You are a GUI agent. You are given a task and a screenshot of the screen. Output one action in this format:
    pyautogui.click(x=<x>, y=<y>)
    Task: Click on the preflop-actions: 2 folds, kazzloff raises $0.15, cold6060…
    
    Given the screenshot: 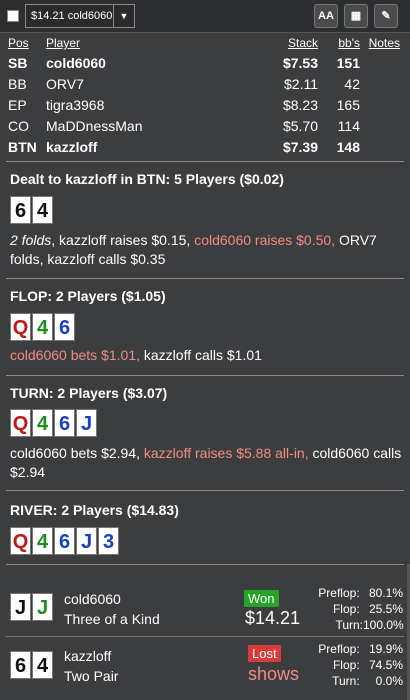 What is the action you would take?
    pyautogui.click(x=193, y=249)
    